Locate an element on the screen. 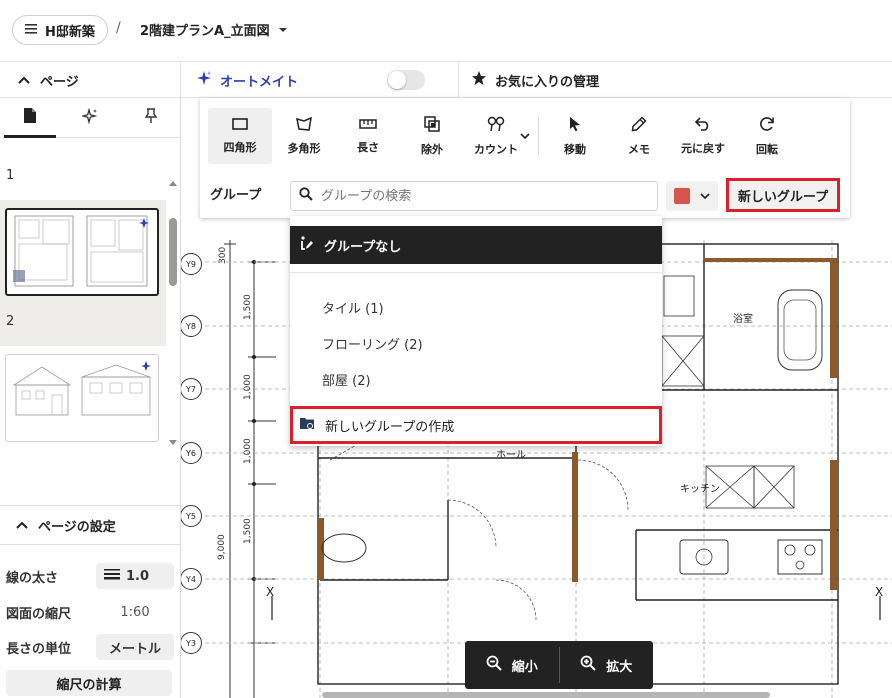 The width and height of the screenshot is (892, 698). axis-label-y8: Y8 is located at coordinates (191, 326).